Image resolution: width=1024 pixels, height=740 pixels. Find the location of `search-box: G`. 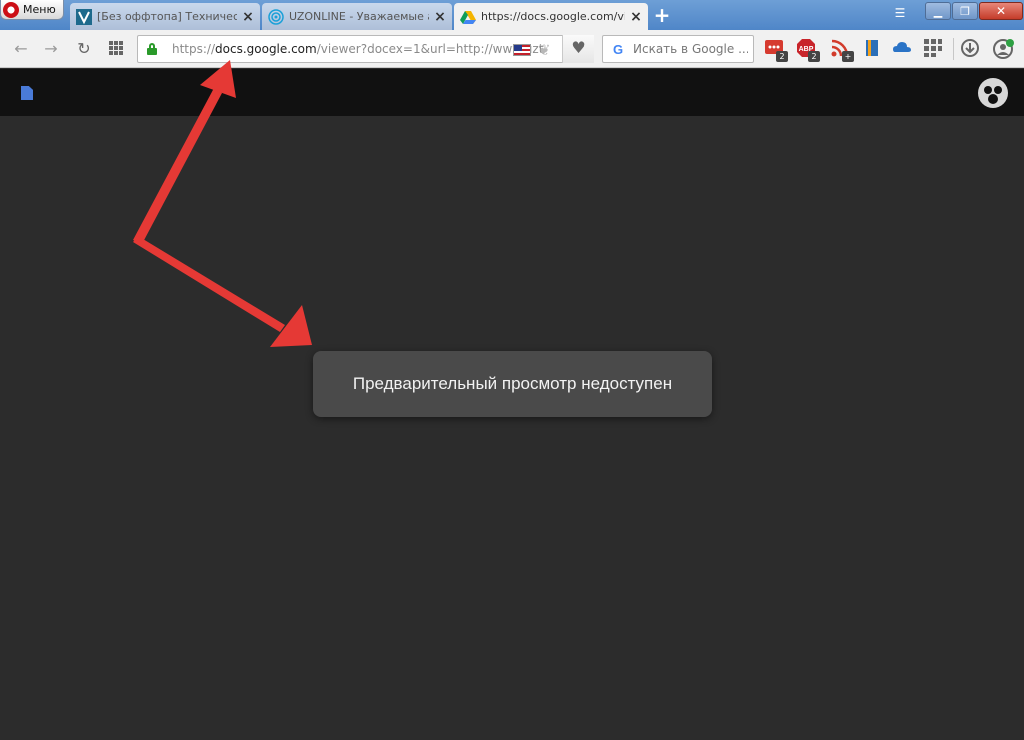

search-box: G is located at coordinates (678, 49).